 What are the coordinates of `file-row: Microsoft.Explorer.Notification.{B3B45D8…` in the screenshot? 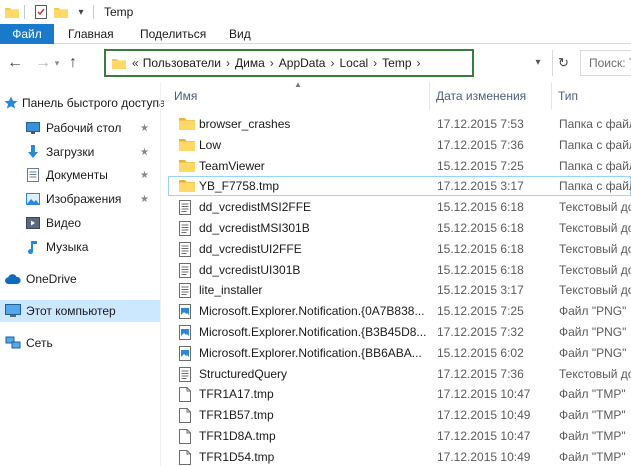 It's located at (399, 332).